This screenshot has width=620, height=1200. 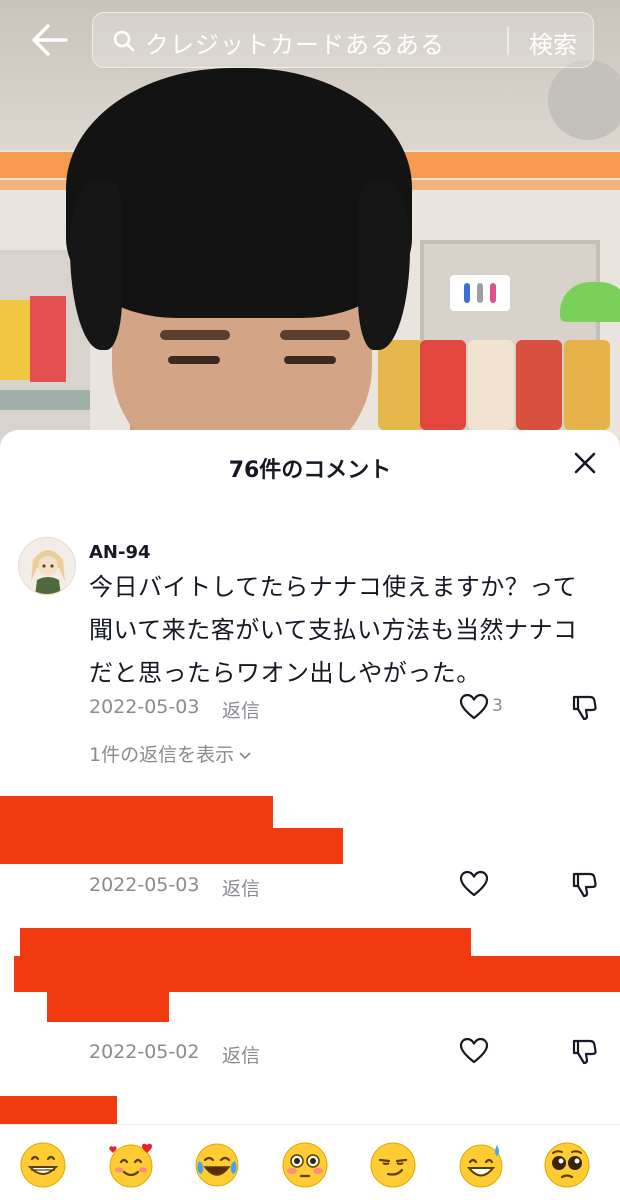 I want to click on search-divider, so click(x=508, y=41).